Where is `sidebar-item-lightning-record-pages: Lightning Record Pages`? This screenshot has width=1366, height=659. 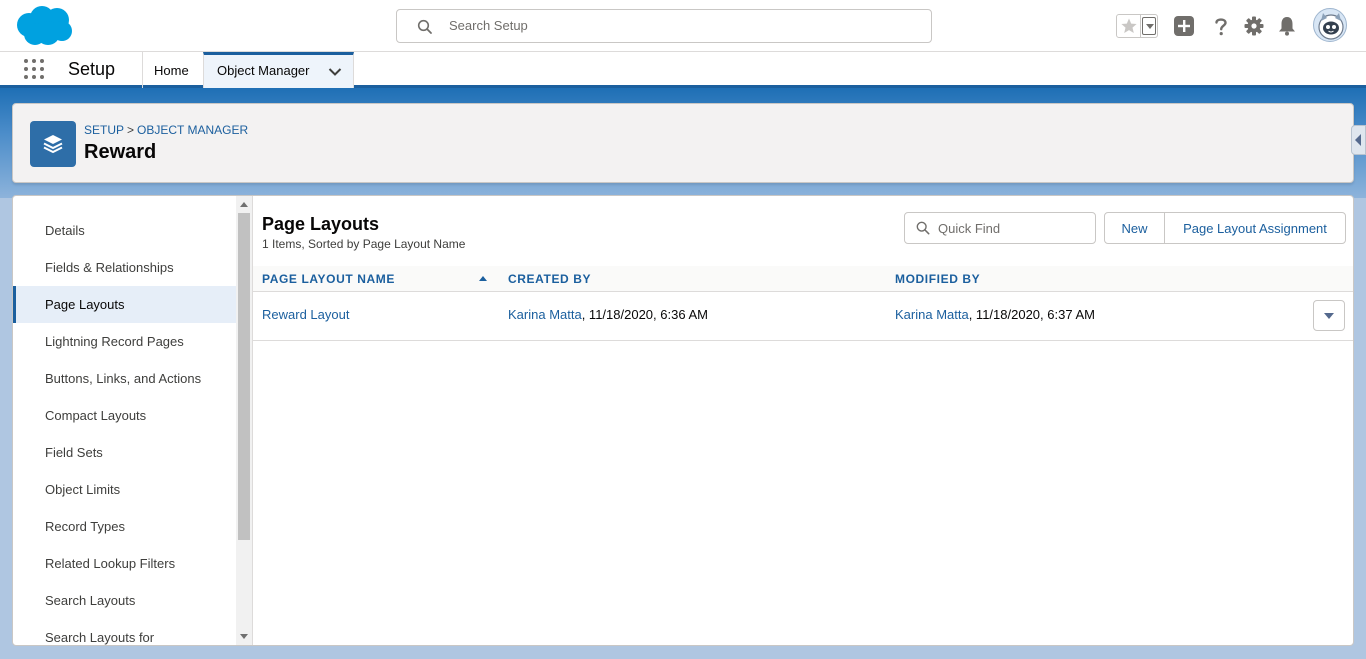
sidebar-item-lightning-record-pages: Lightning Record Pages is located at coordinates (124, 341).